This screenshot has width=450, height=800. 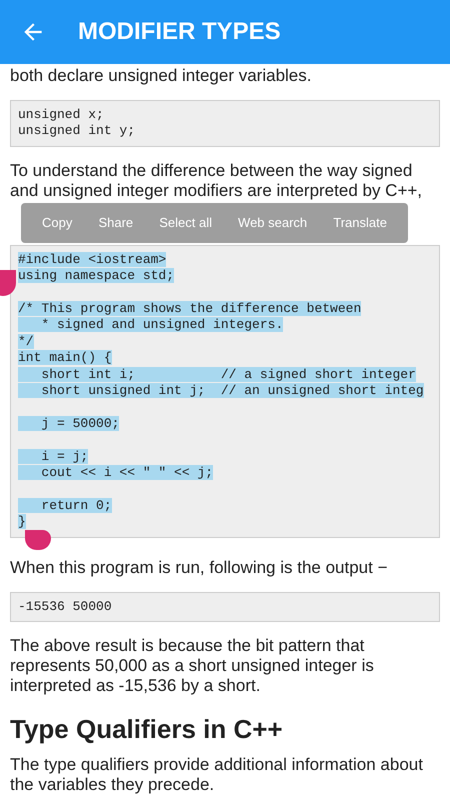 I want to click on menu-item: Copy, so click(x=57, y=222).